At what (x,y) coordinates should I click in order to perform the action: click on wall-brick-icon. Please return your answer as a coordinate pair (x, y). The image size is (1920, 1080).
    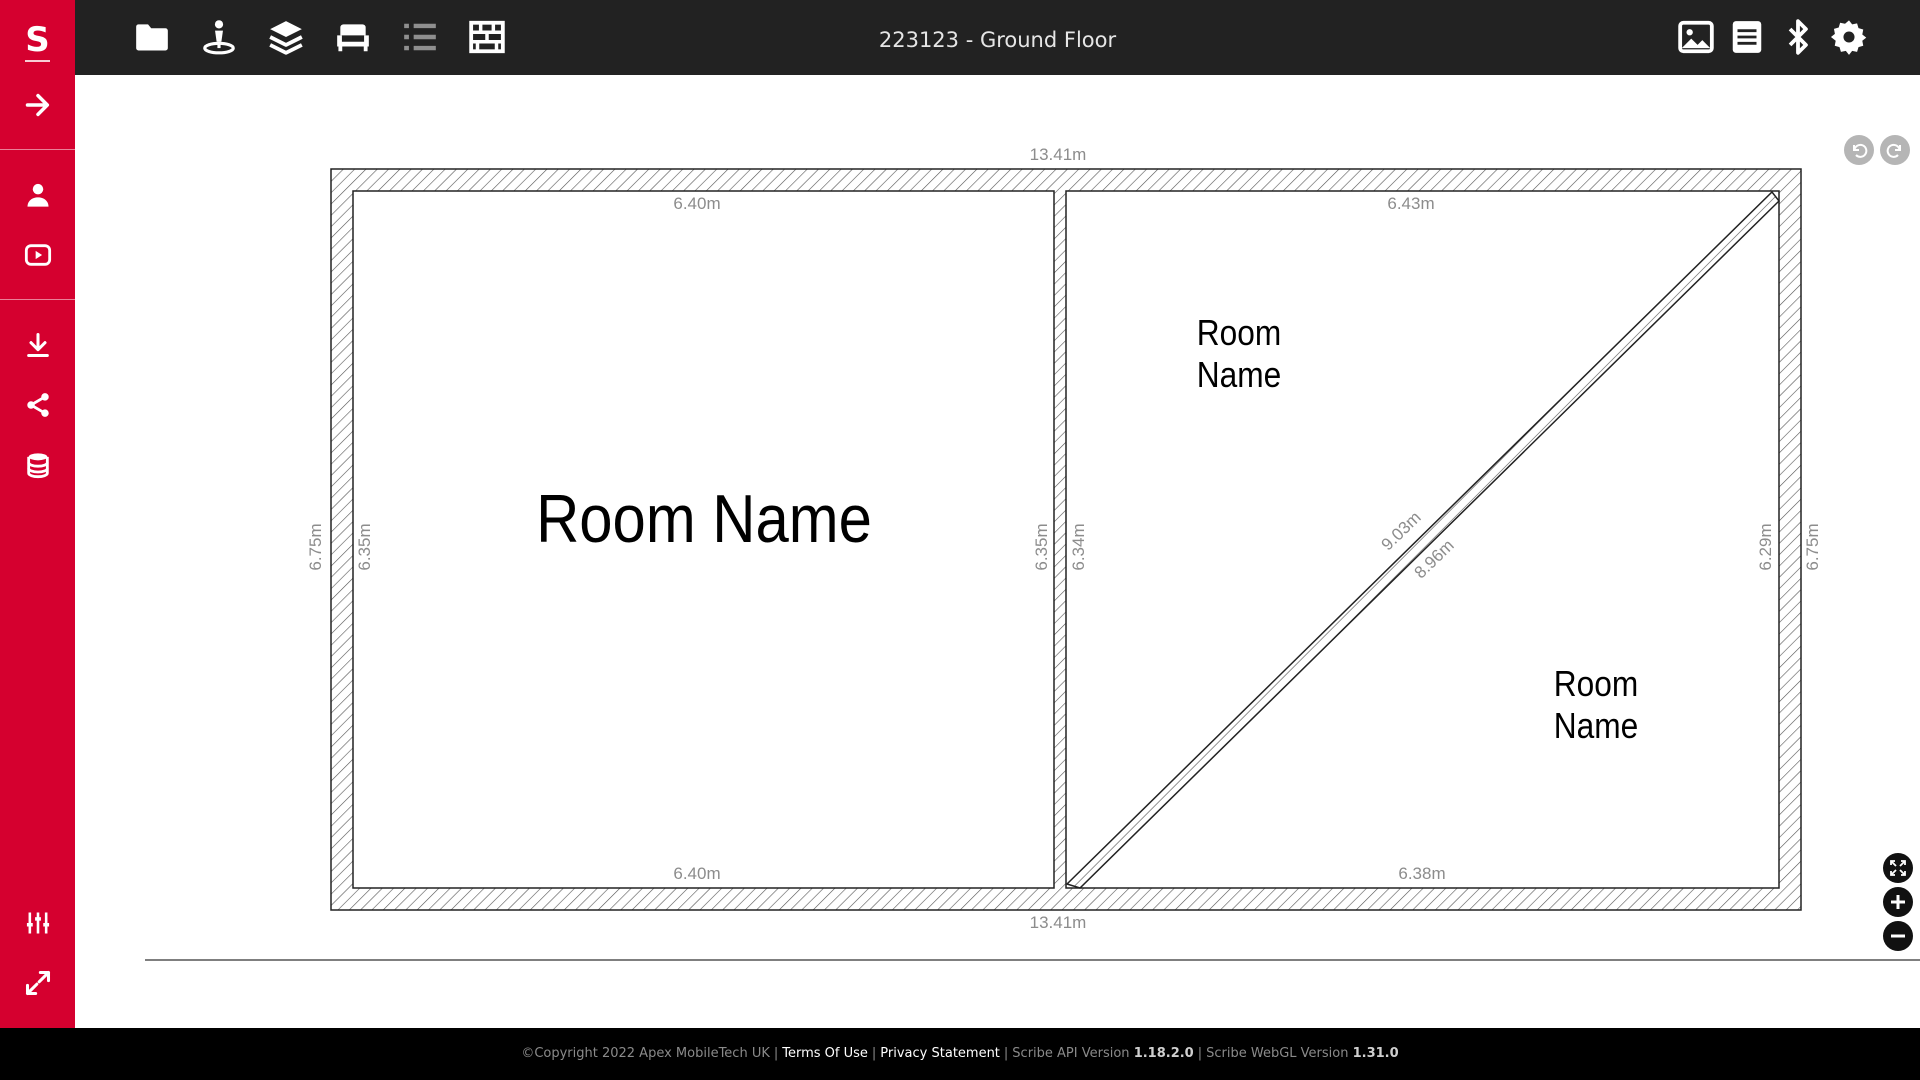
    Looking at the image, I should click on (487, 37).